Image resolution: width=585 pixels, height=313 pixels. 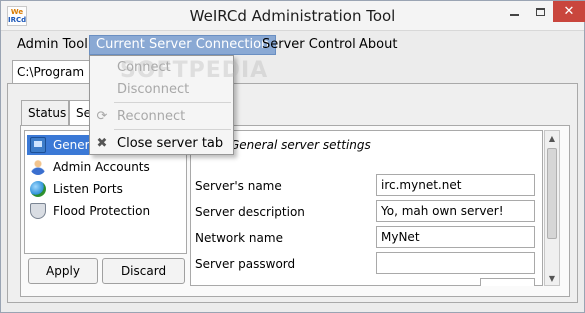 What do you see at coordinates (102, 211) in the screenshot?
I see `tree-item-label: Flood Protection` at bounding box center [102, 211].